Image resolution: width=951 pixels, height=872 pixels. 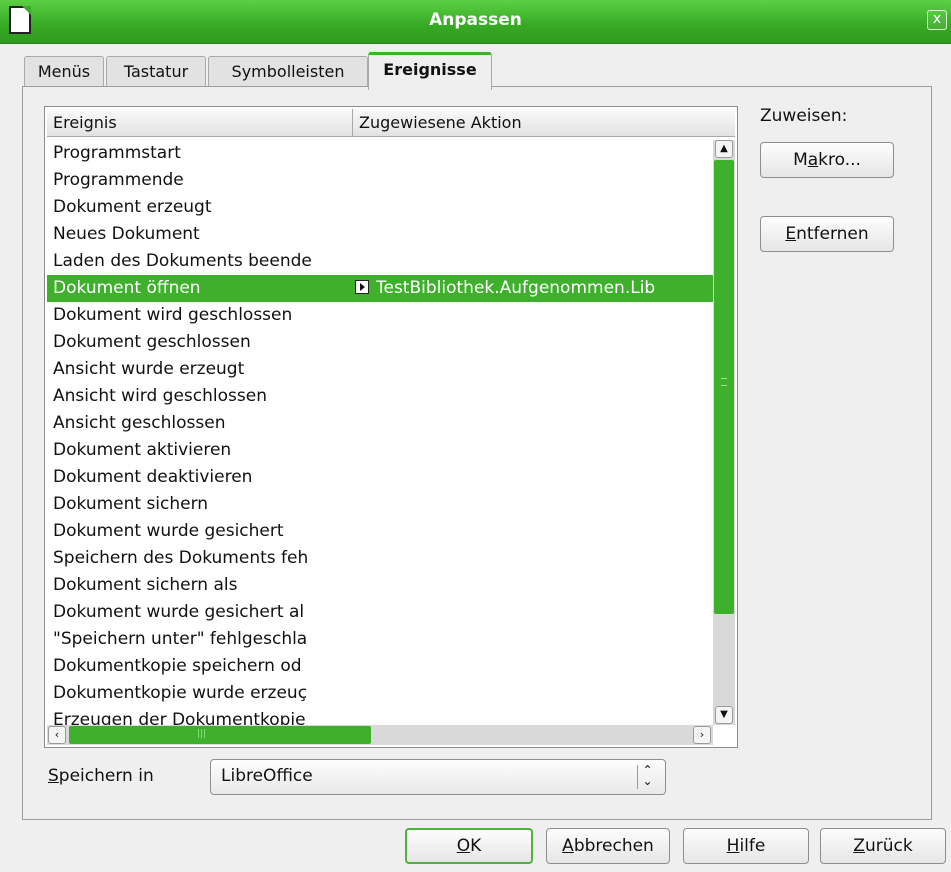 I want to click on tab-menus: Menüs, so click(x=64, y=72).